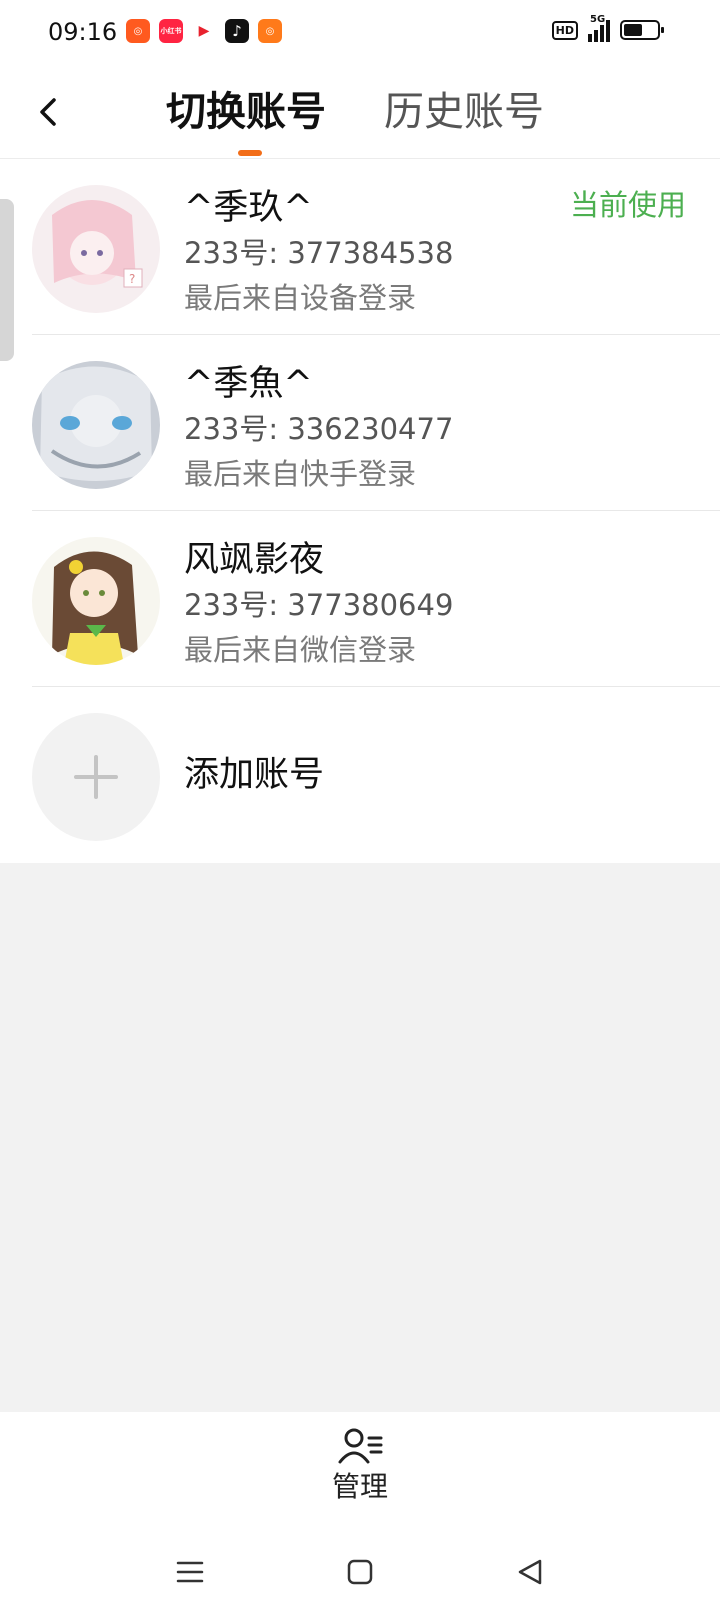 Image resolution: width=720 pixels, height=1612 pixels. What do you see at coordinates (250, 153) in the screenshot?
I see `tab-indicator` at bounding box center [250, 153].